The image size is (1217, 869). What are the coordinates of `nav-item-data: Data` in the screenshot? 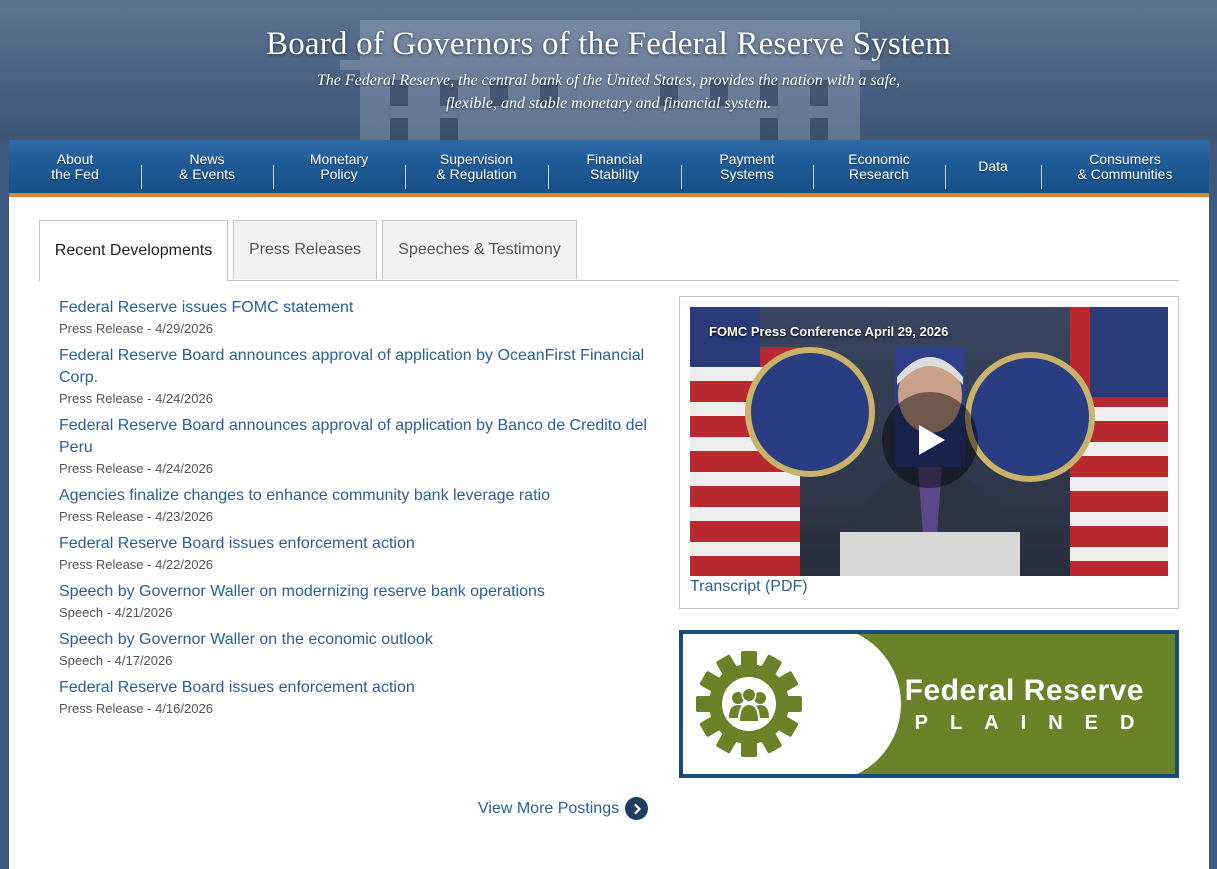 It's located at (993, 166).